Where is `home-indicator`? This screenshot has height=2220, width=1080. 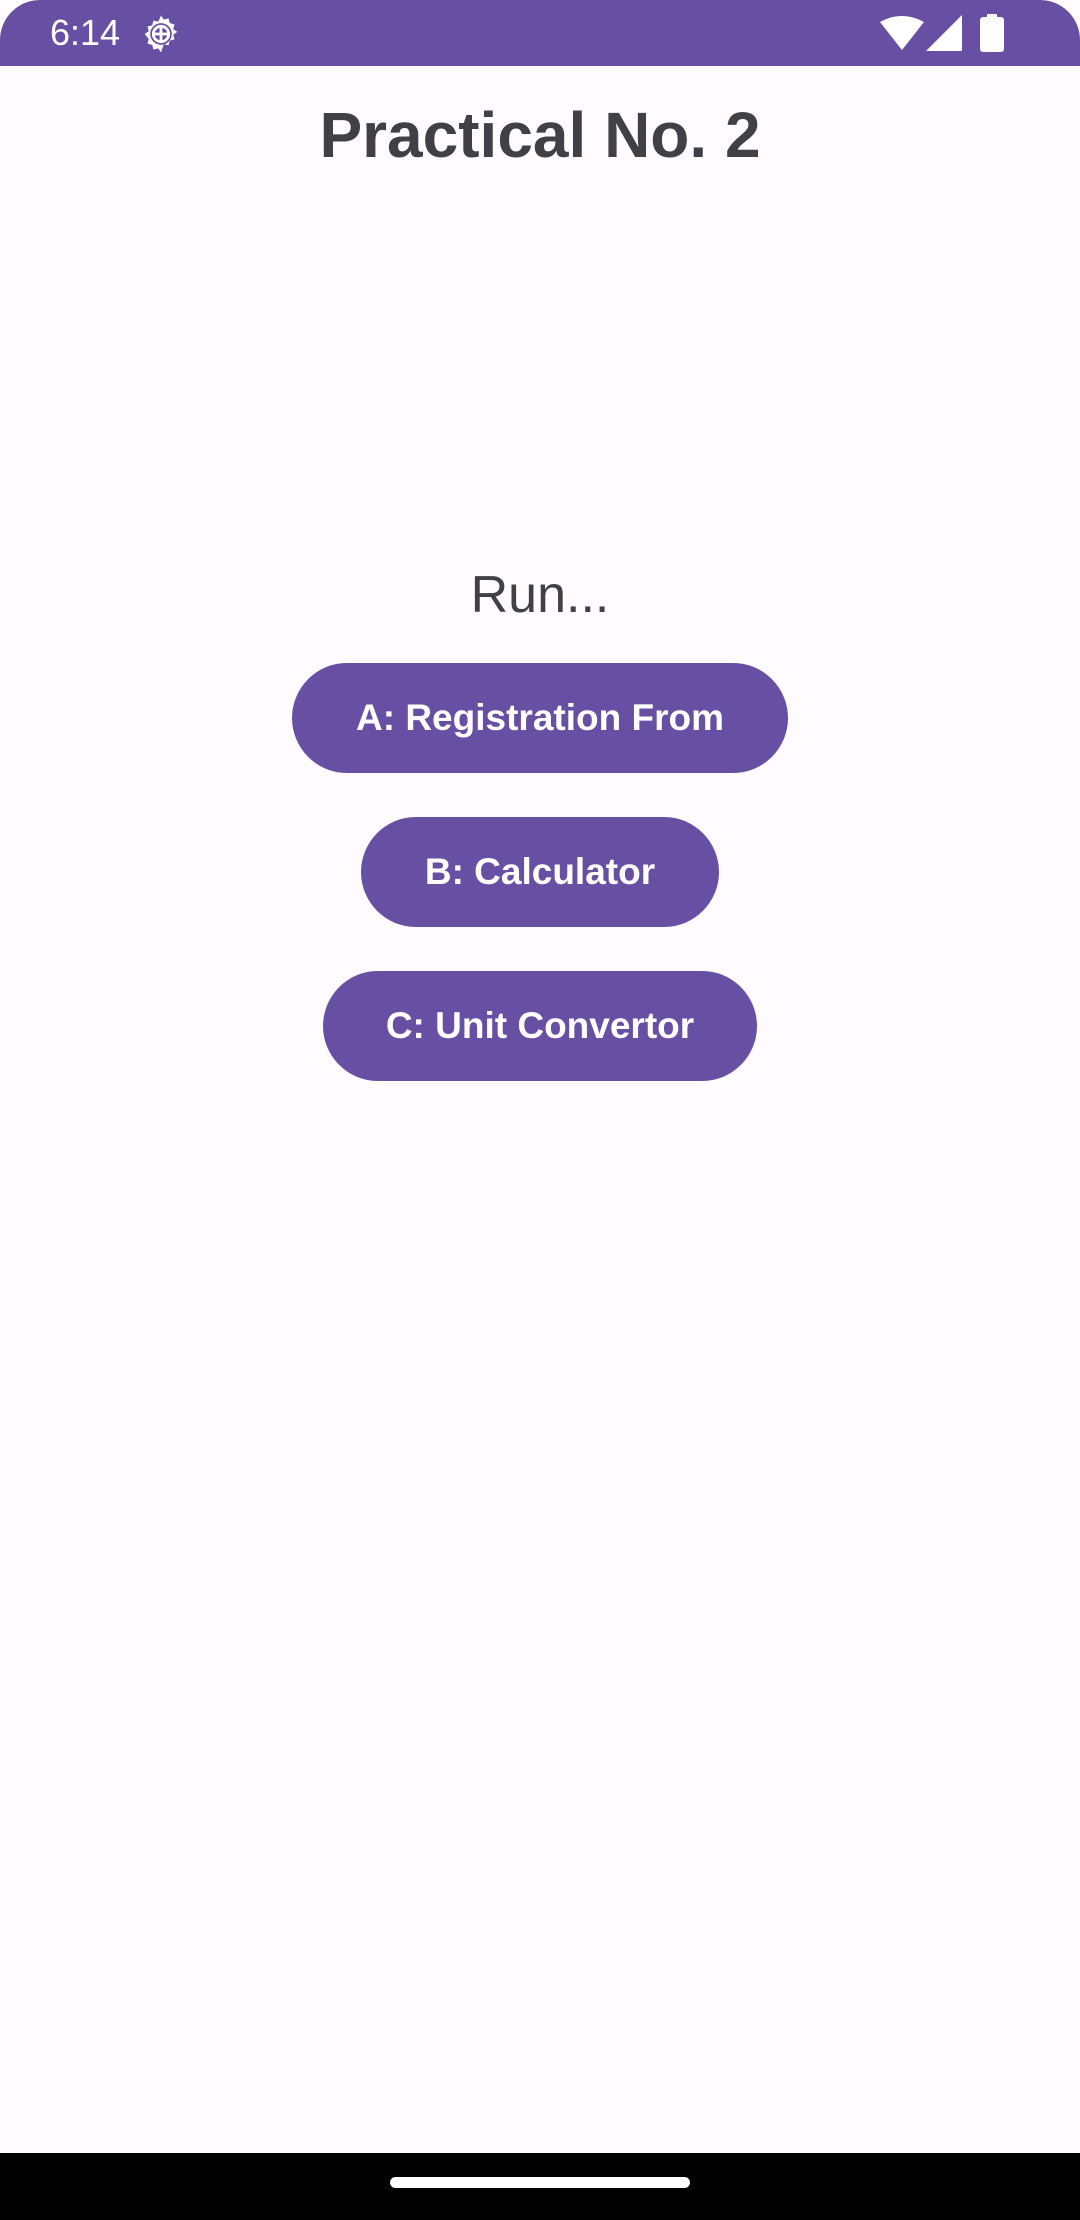 home-indicator is located at coordinates (540, 2182).